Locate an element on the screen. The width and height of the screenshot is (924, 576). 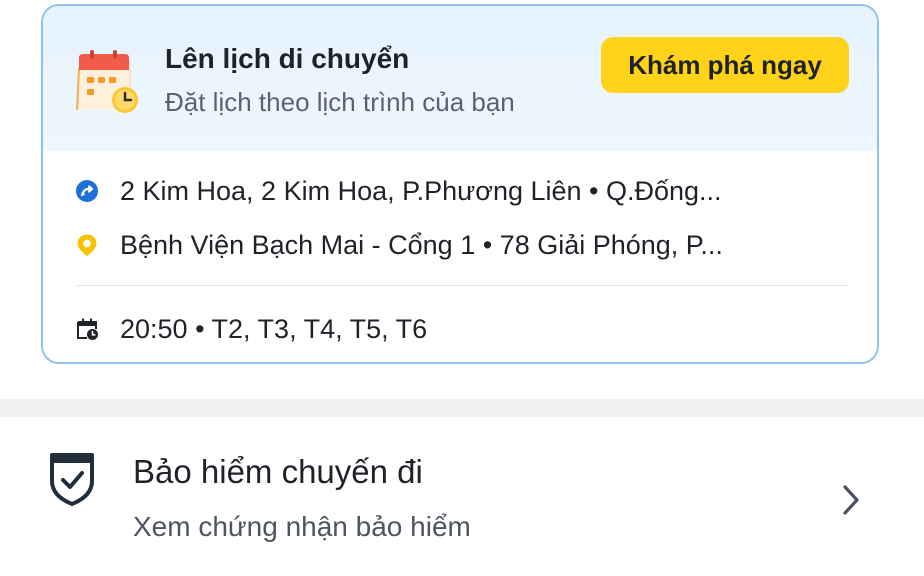
destination-pin-icon is located at coordinates (87, 245).